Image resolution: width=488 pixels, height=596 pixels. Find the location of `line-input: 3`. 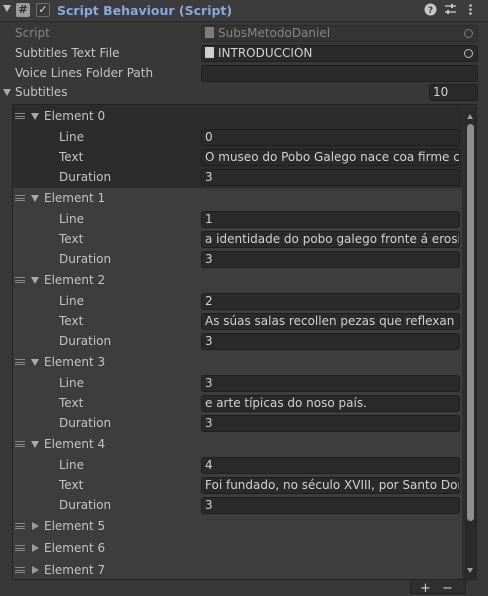

line-input: 3 is located at coordinates (330, 383).